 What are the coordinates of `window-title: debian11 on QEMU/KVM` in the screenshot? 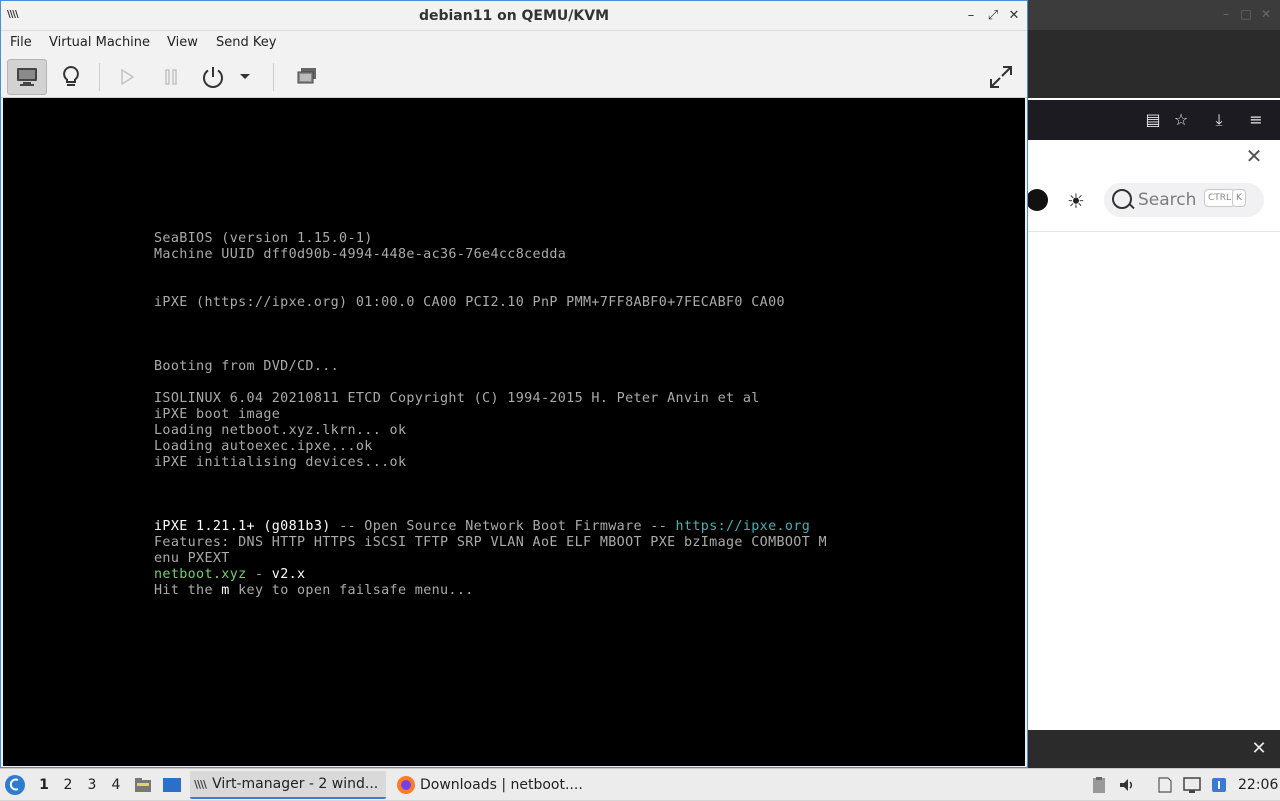 It's located at (514, 16).